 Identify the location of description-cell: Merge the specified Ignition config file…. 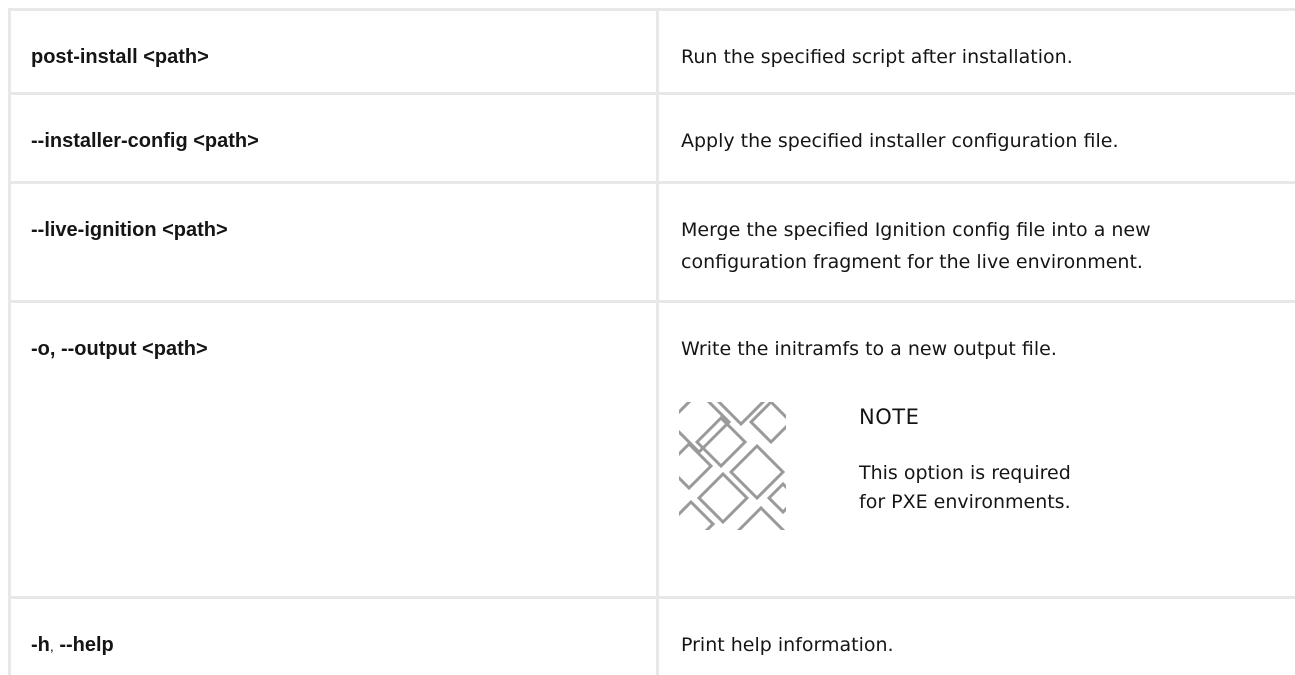
(976, 242).